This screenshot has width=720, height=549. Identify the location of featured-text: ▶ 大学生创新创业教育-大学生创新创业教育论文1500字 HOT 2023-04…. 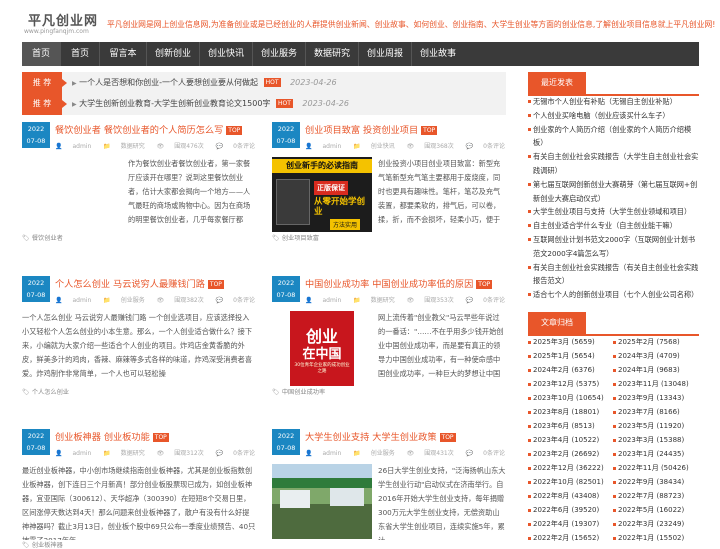
(210, 104).